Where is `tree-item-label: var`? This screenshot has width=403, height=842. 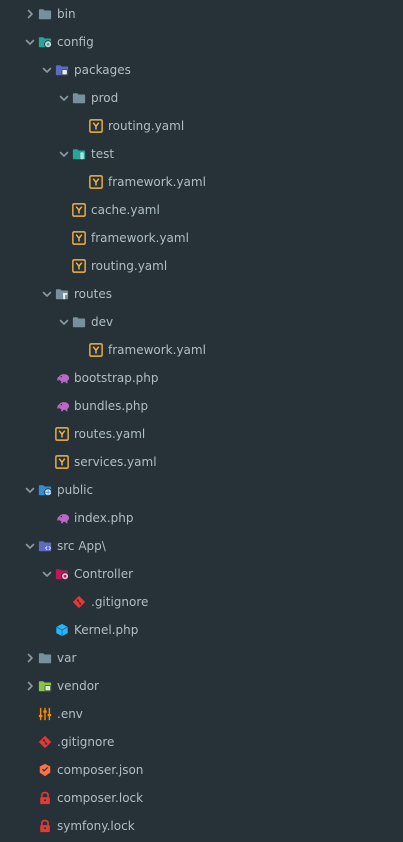
tree-item-label: var is located at coordinates (67, 658).